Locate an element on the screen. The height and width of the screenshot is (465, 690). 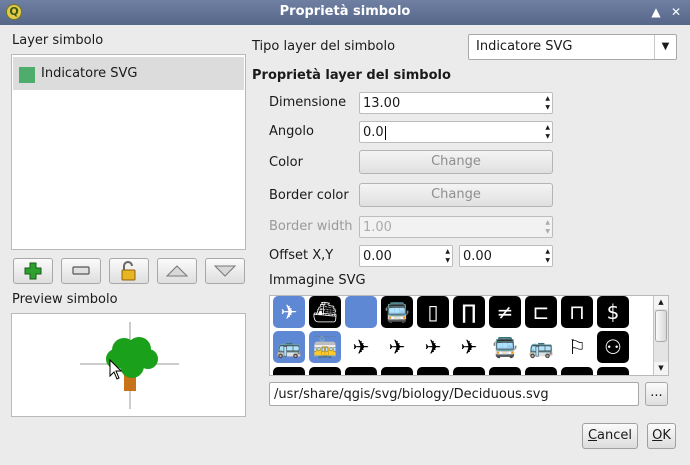
offset-y-spinbox: 0.00 ▲ ▼ is located at coordinates (506, 256).